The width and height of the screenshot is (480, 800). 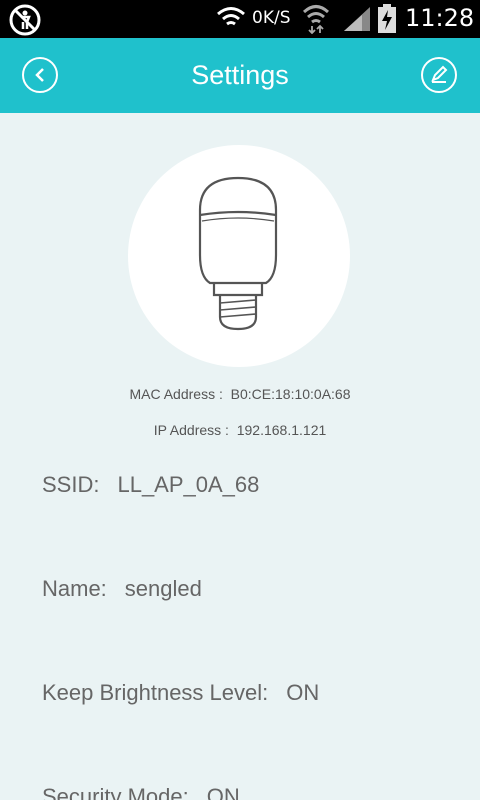 I want to click on pencil-icon, so click(x=439, y=74).